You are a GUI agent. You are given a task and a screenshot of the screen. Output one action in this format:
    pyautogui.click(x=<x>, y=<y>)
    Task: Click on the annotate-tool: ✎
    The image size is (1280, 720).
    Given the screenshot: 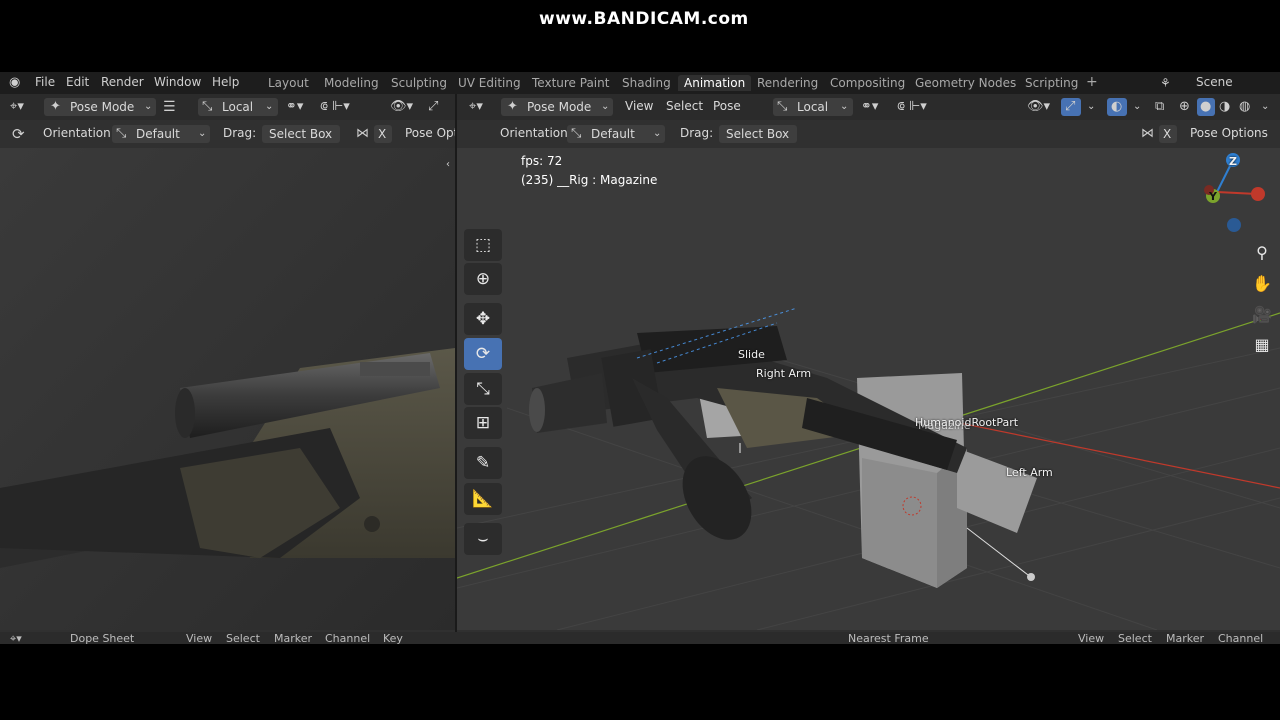 What is the action you would take?
    pyautogui.click(x=483, y=463)
    